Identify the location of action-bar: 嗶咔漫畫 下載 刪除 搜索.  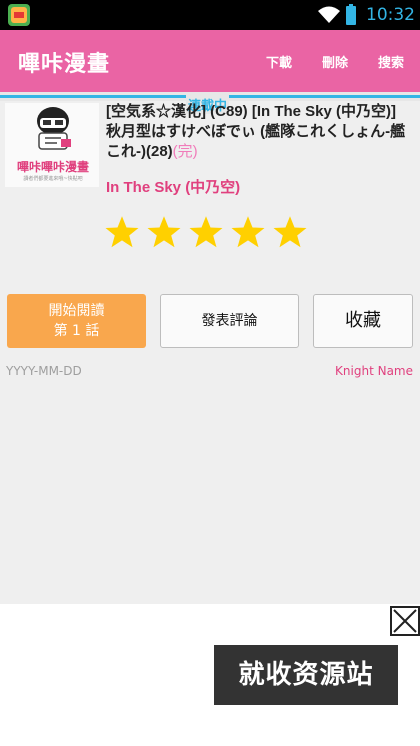
(210, 61).